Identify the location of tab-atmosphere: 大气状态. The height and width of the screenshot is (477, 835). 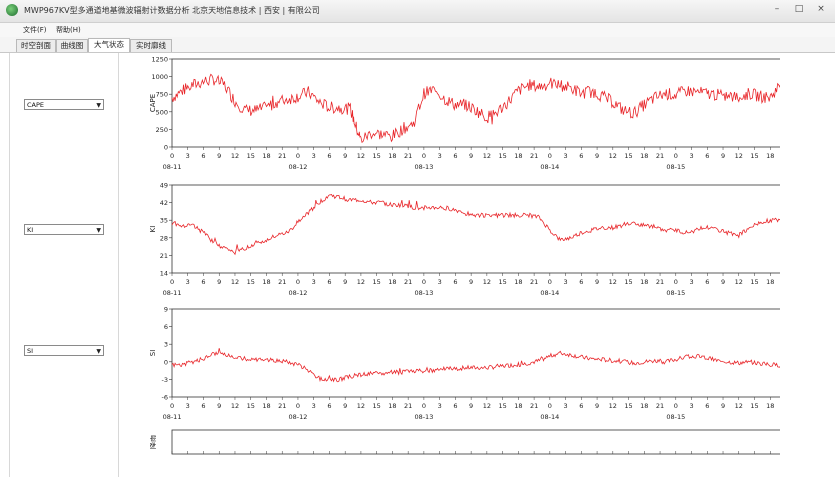
(109, 45).